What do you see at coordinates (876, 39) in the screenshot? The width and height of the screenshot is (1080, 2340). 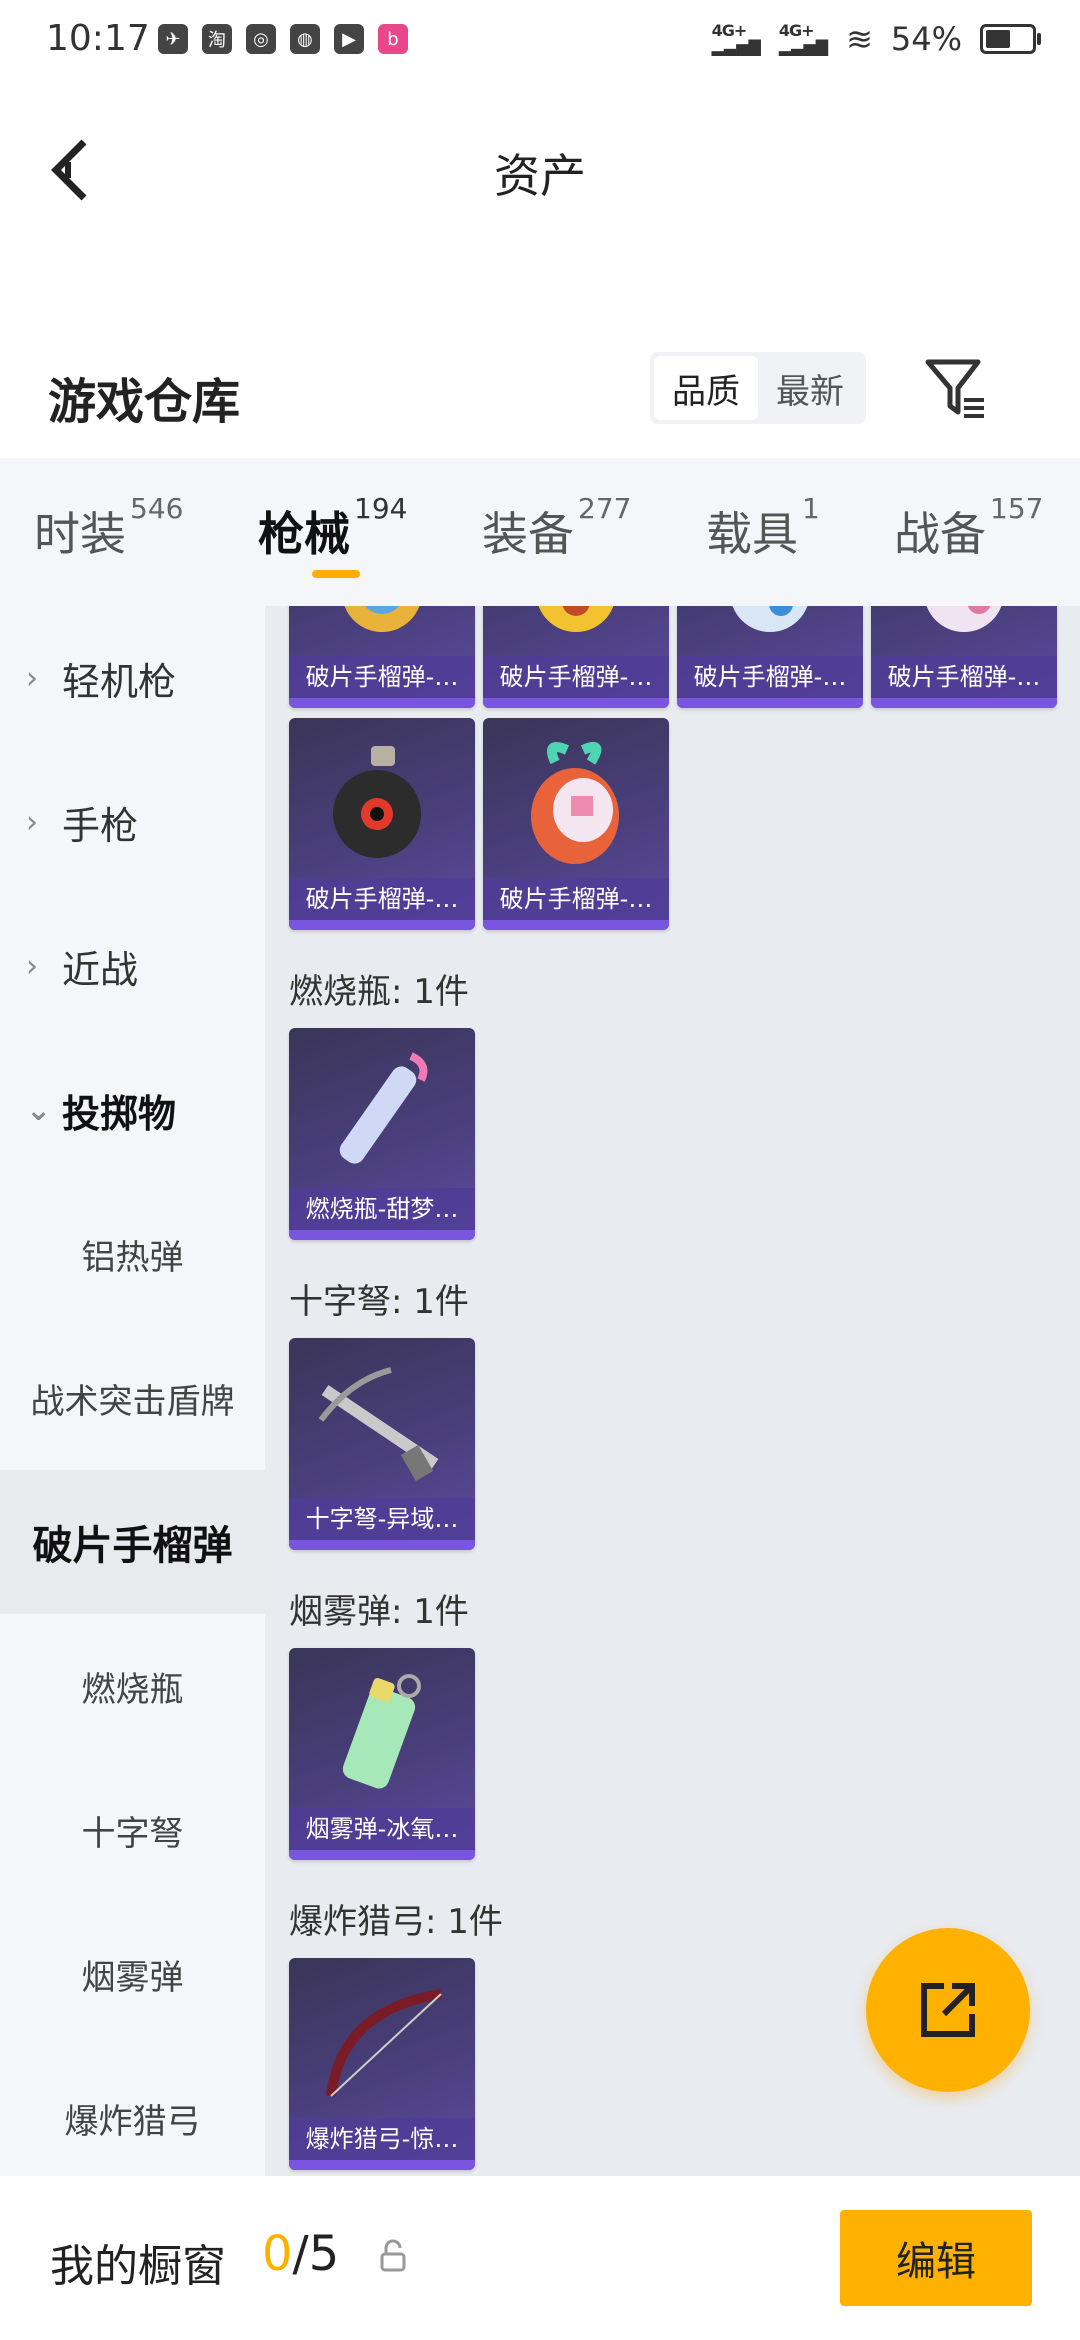 I see `status-right: 4G+ ▂▃▅▇ 4G+ ▂▃▅▇ ≋ 54%` at bounding box center [876, 39].